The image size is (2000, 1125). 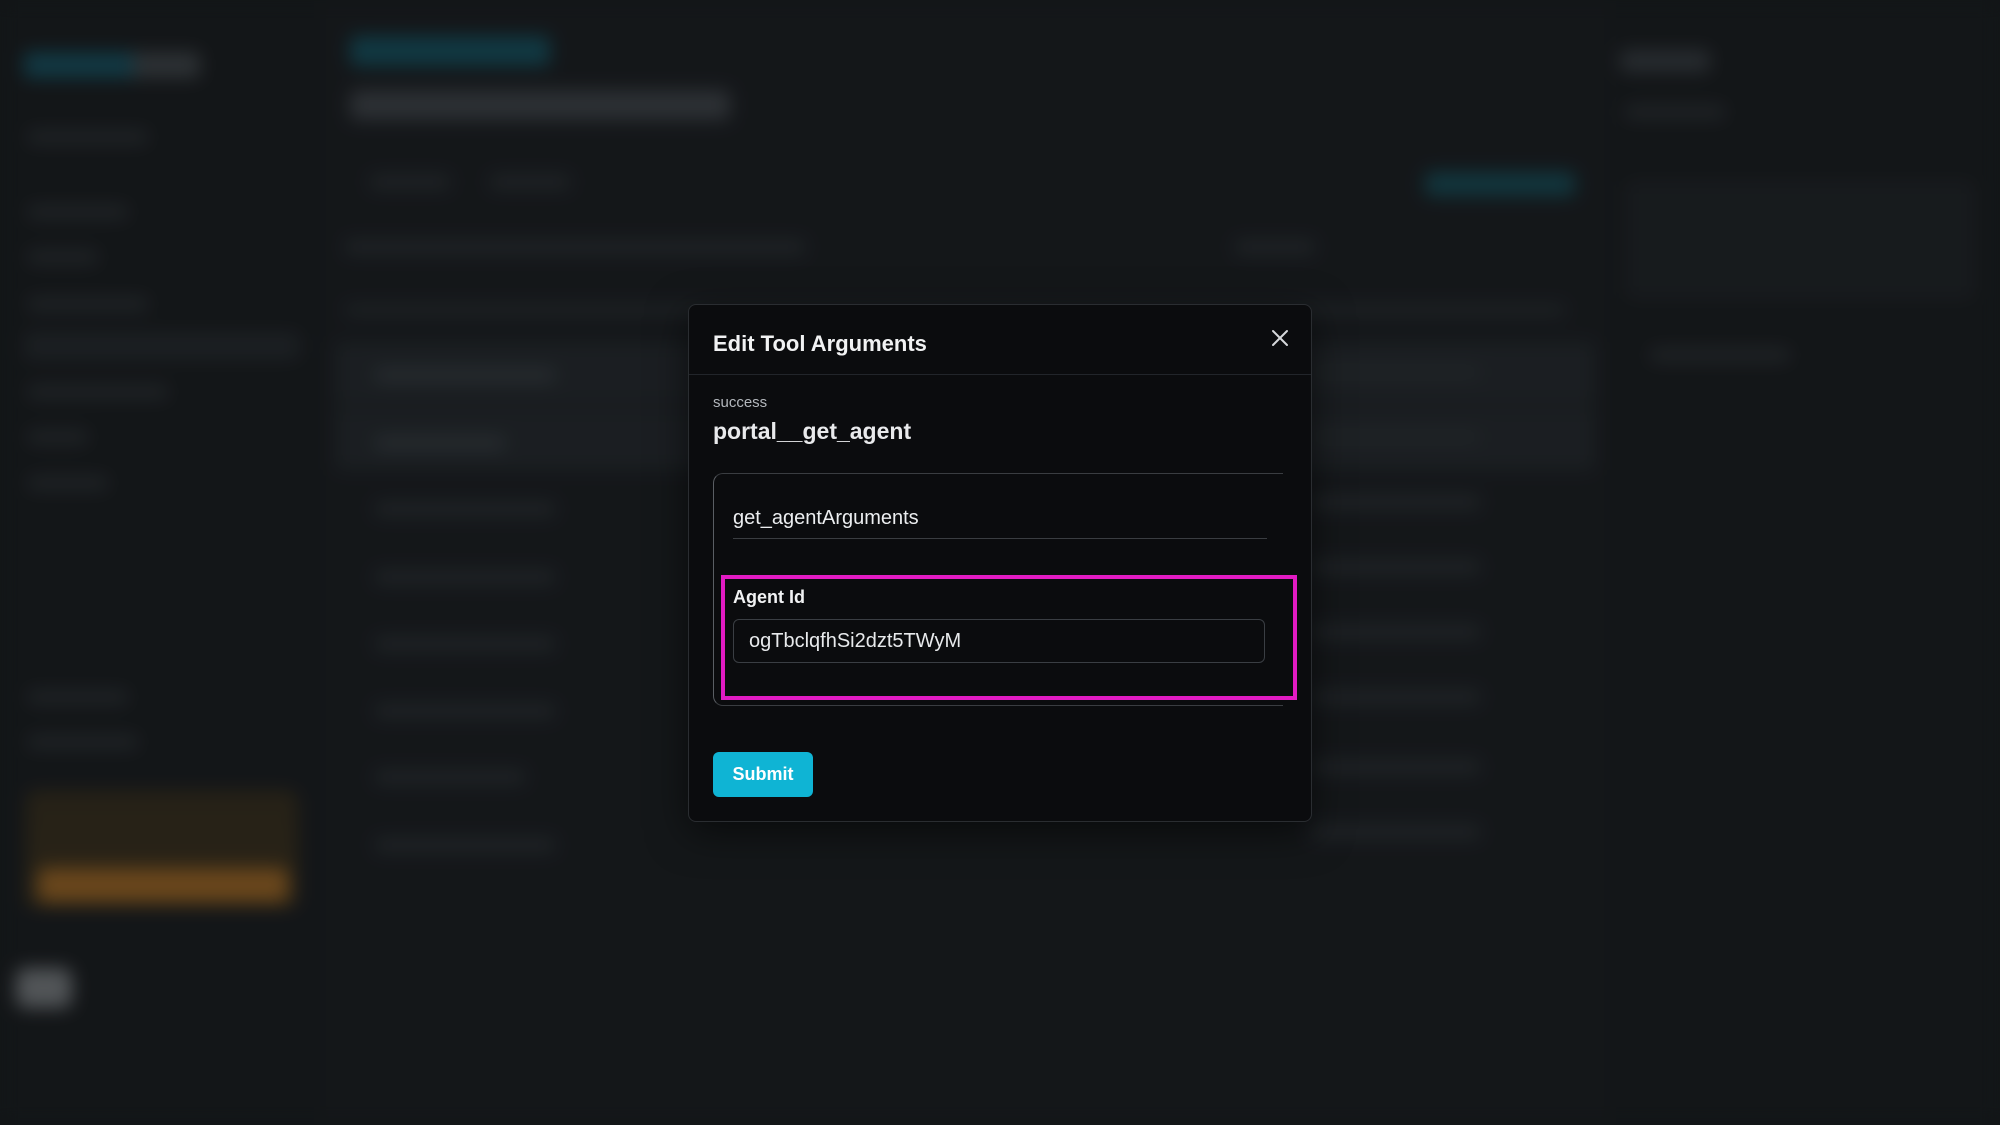 I want to click on agent-id-label: Agent Id, so click(x=769, y=597).